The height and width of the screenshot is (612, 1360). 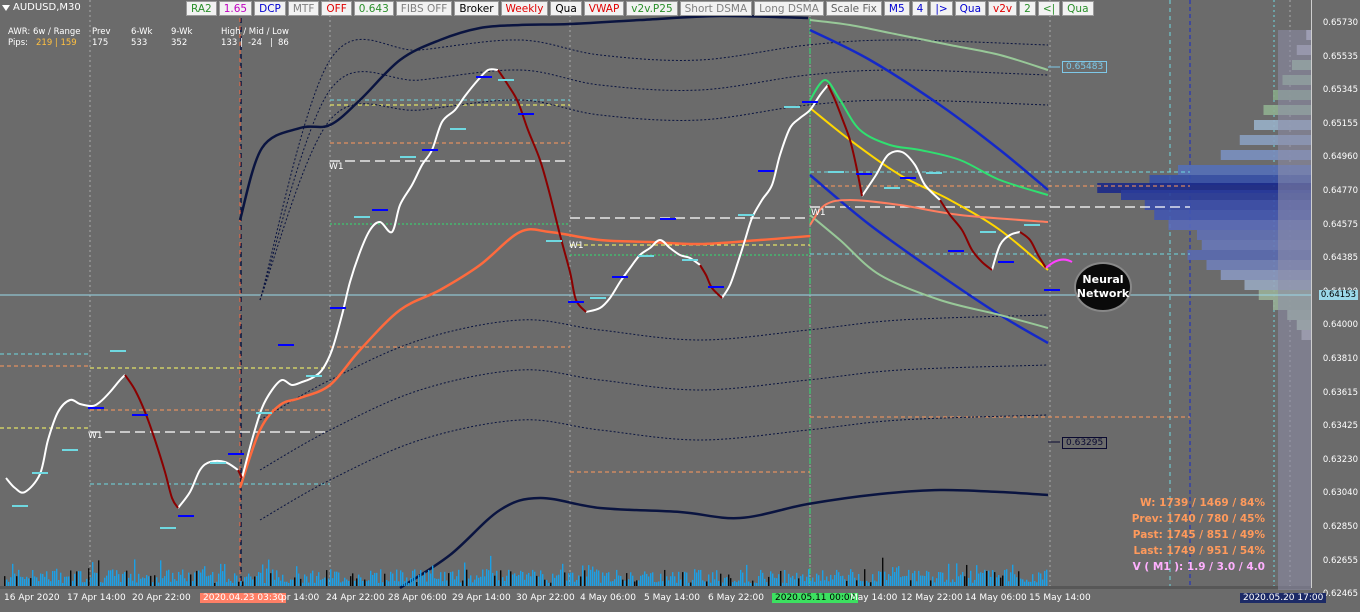 What do you see at coordinates (18, 43) in the screenshot?
I see `pips-label: Pips:` at bounding box center [18, 43].